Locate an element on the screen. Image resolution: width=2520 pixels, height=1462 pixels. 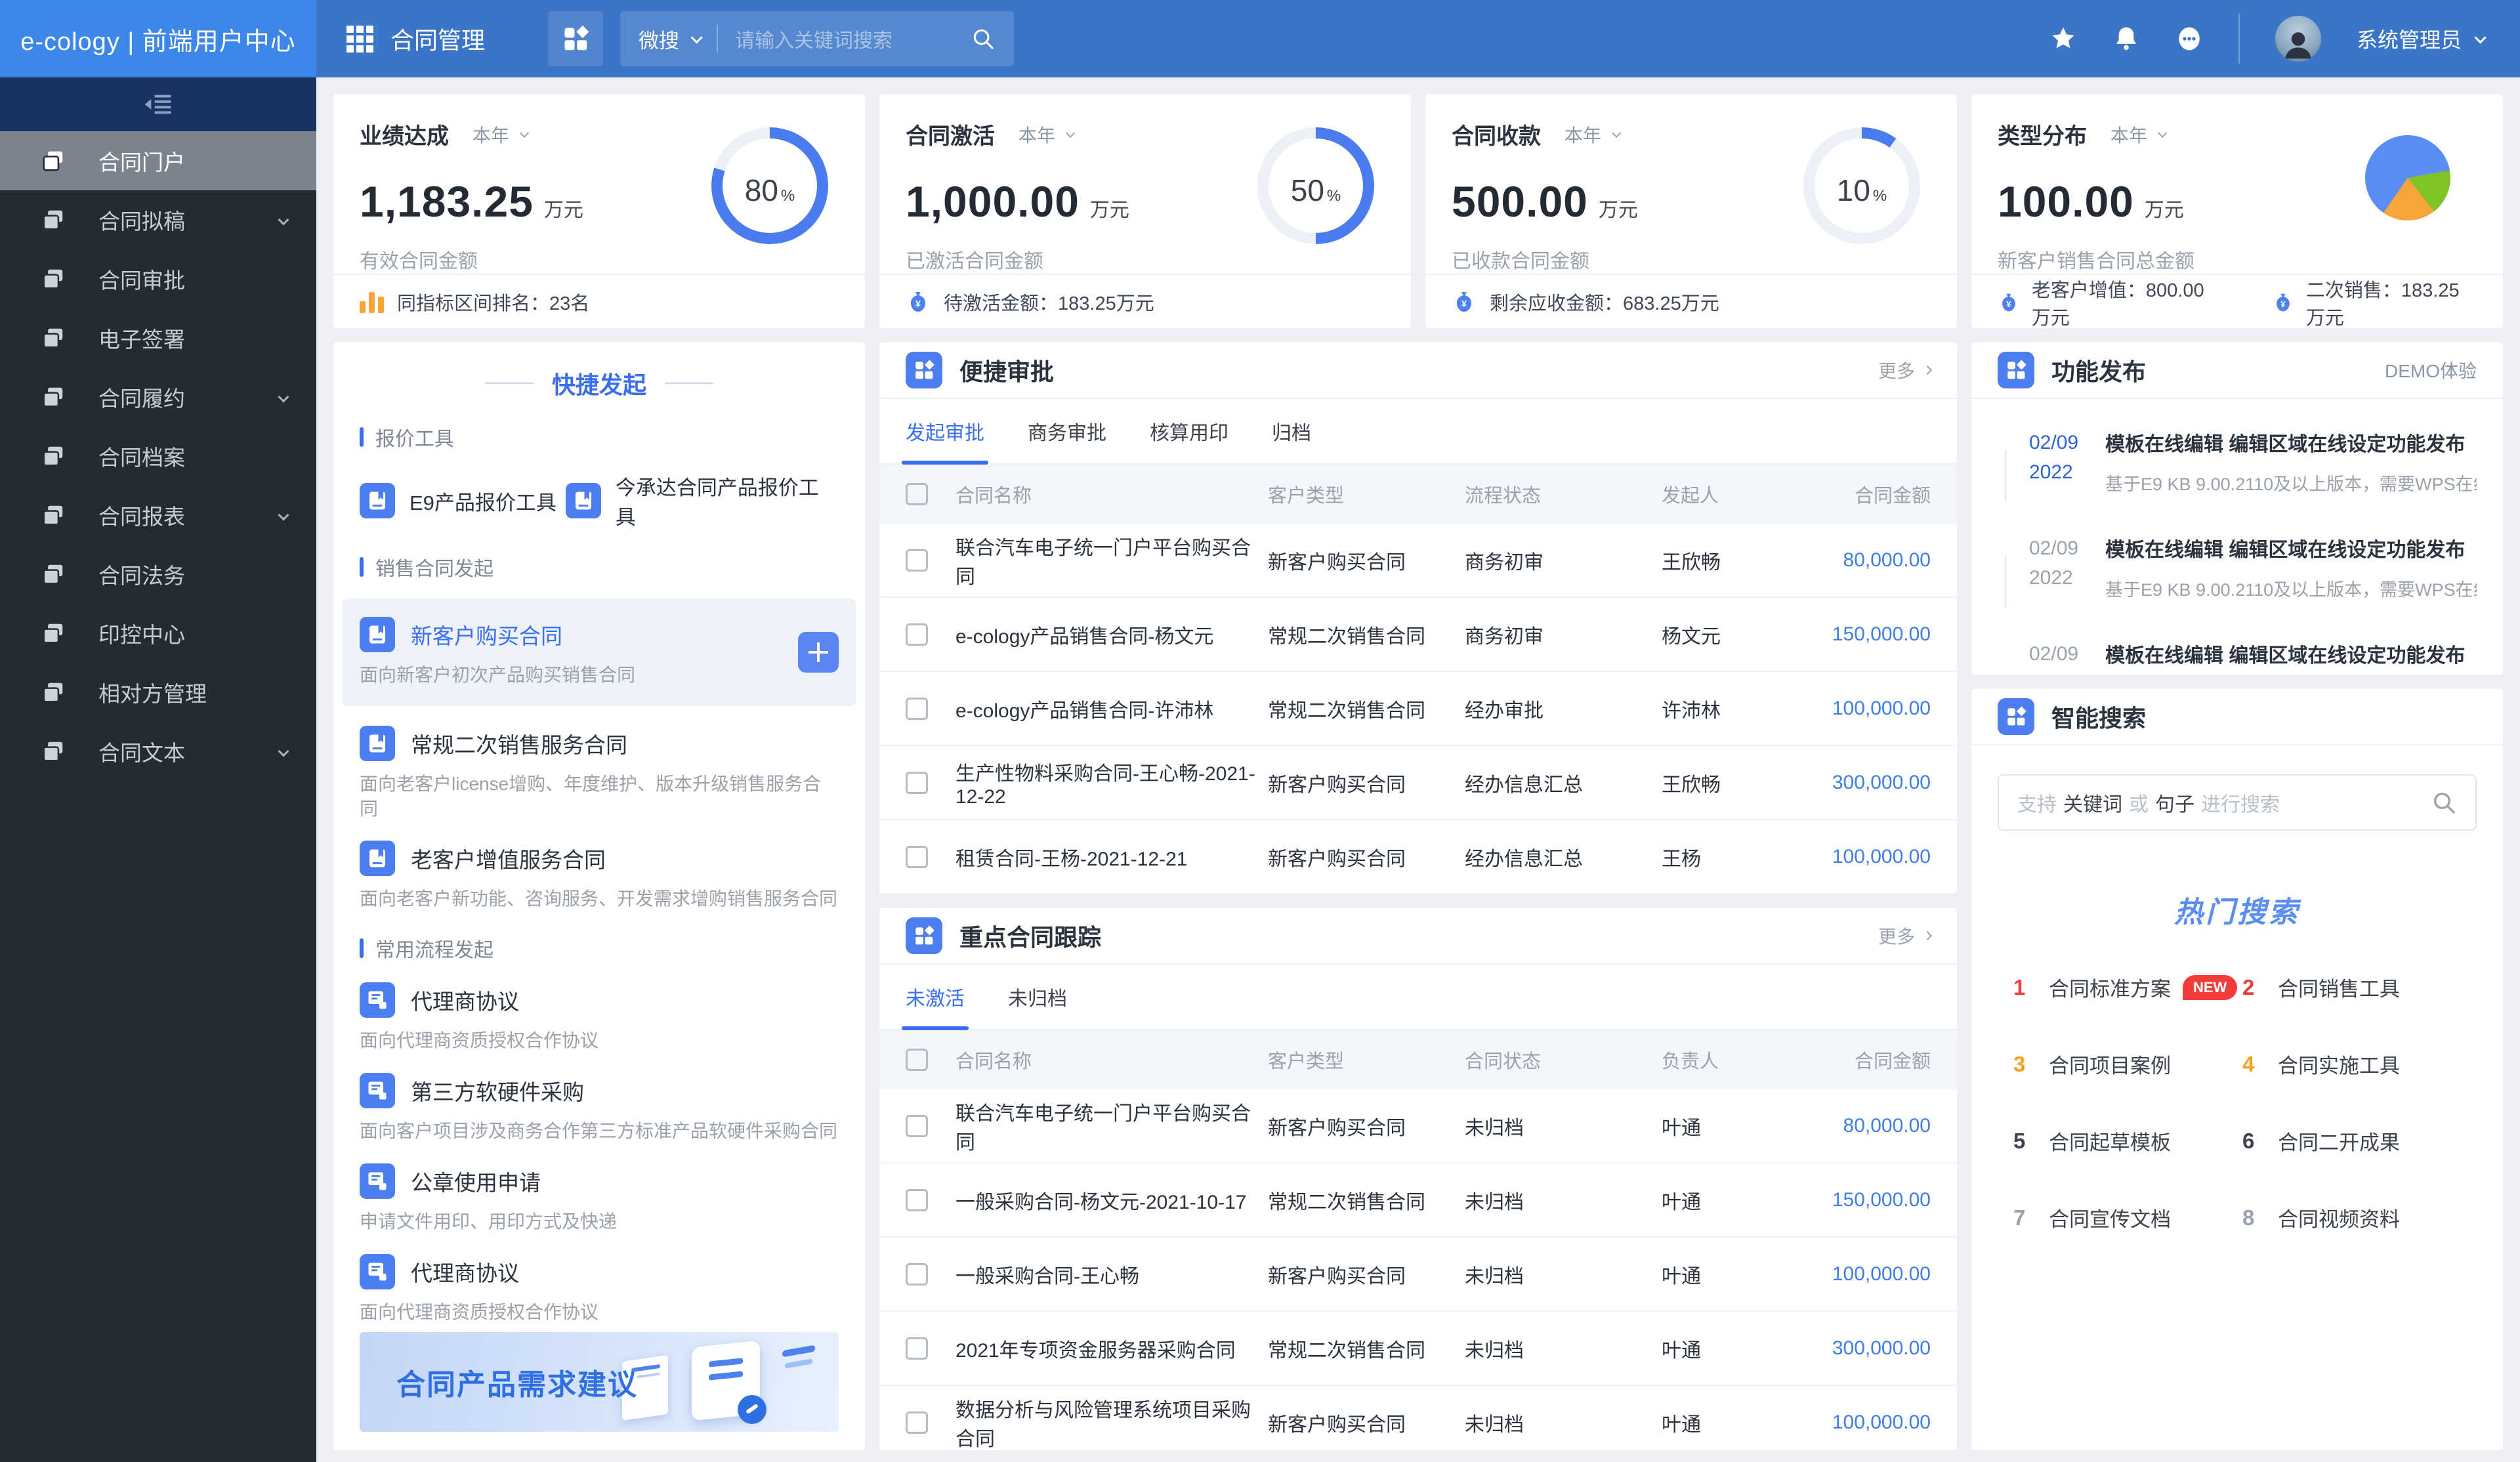
tool-label: E9产品报价工具 is located at coordinates (483, 502).